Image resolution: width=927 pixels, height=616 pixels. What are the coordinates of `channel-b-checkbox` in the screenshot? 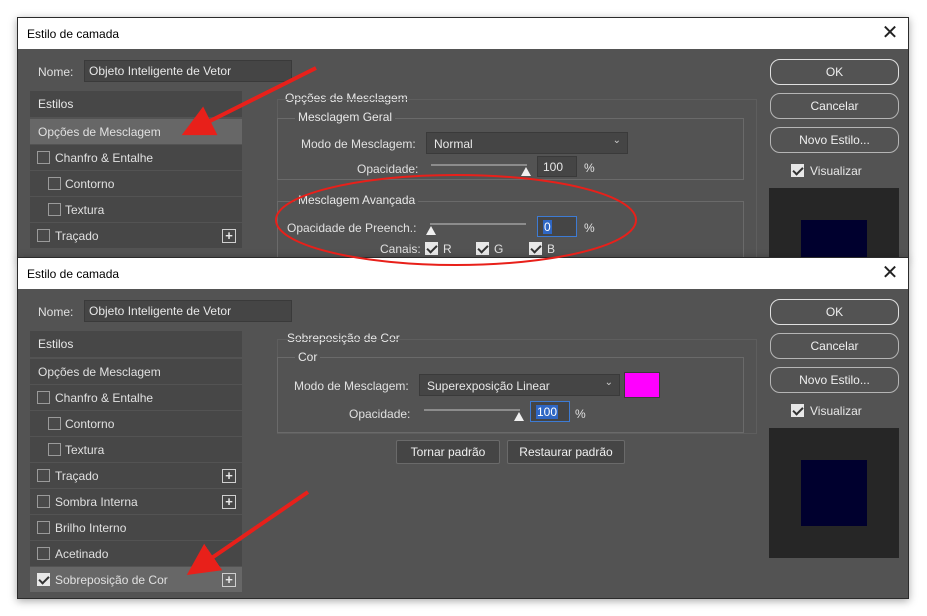 It's located at (535, 248).